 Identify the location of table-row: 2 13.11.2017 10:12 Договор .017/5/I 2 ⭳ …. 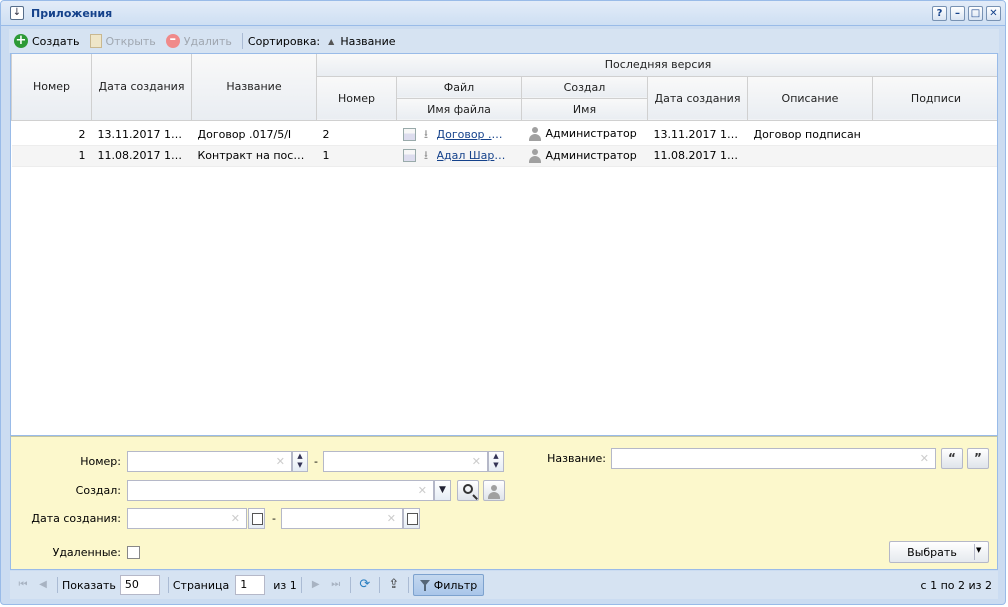
(504, 135).